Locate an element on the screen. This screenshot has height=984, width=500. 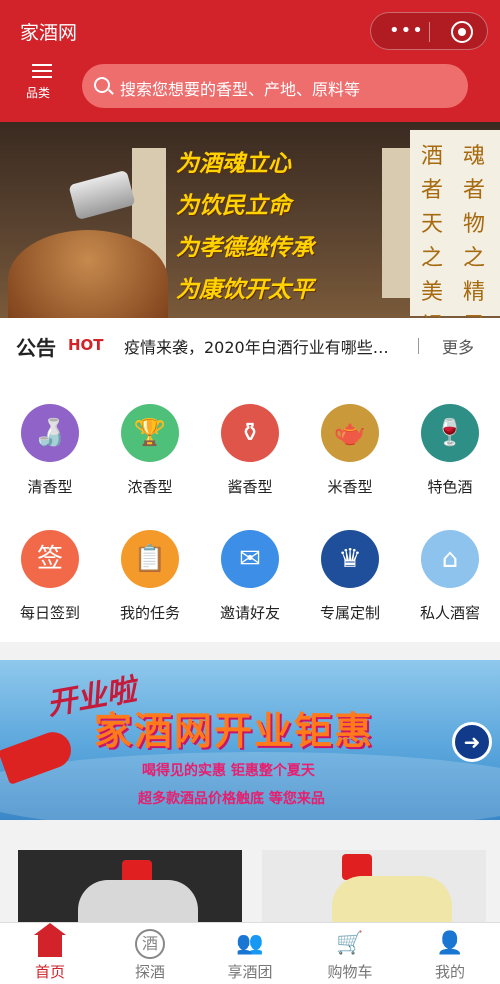
banner-slogan: 为酒魂立心 is located at coordinates (233, 163).